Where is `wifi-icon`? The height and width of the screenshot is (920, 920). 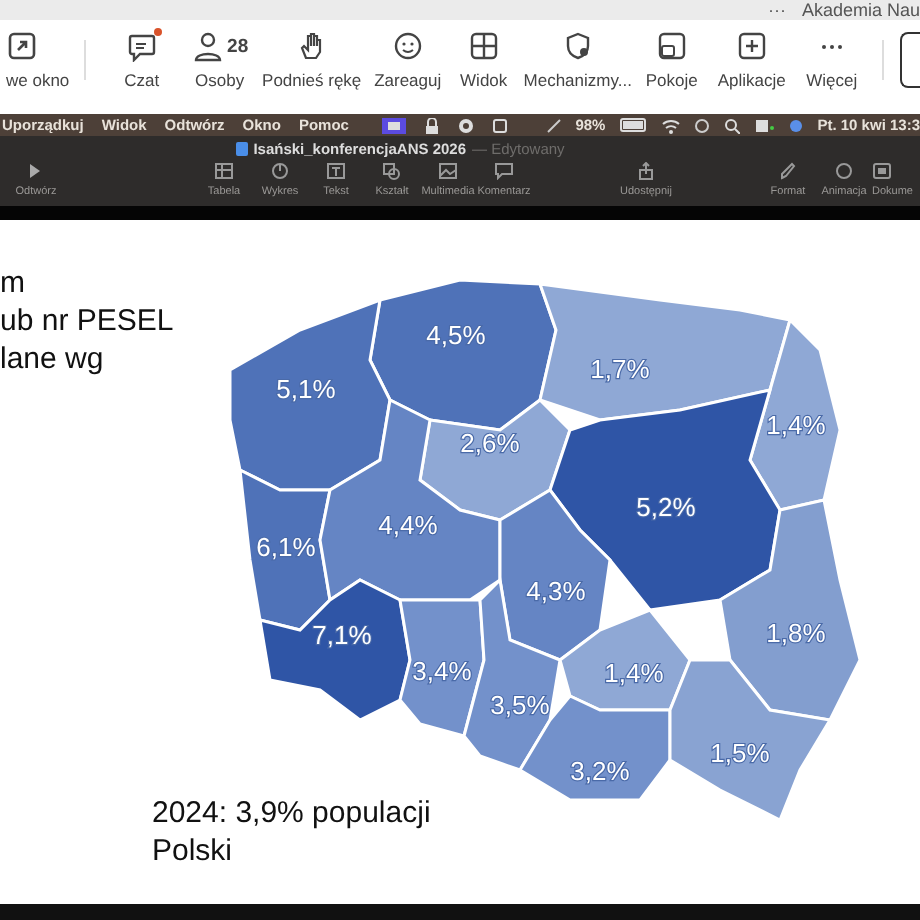
wifi-icon is located at coordinates (670, 125).